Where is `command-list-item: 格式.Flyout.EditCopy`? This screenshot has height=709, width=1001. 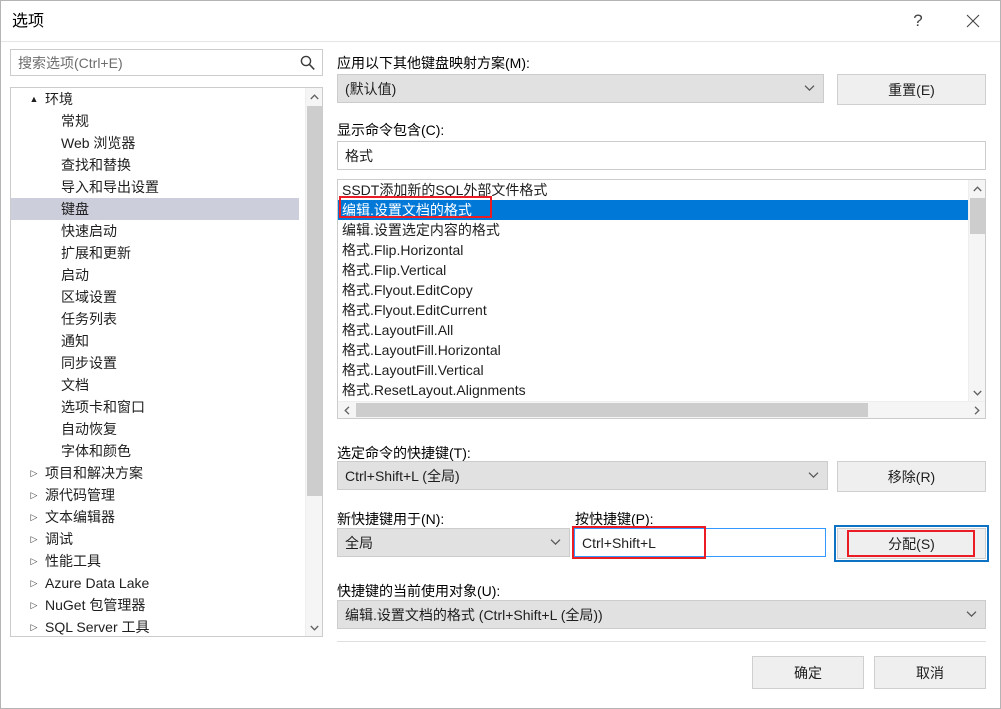 command-list-item: 格式.Flyout.EditCopy is located at coordinates (653, 290).